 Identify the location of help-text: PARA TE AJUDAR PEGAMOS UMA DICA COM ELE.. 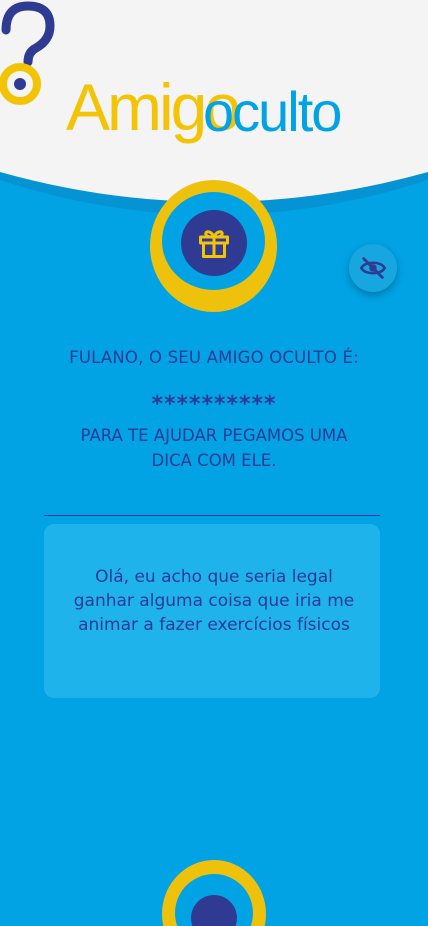
(214, 448).